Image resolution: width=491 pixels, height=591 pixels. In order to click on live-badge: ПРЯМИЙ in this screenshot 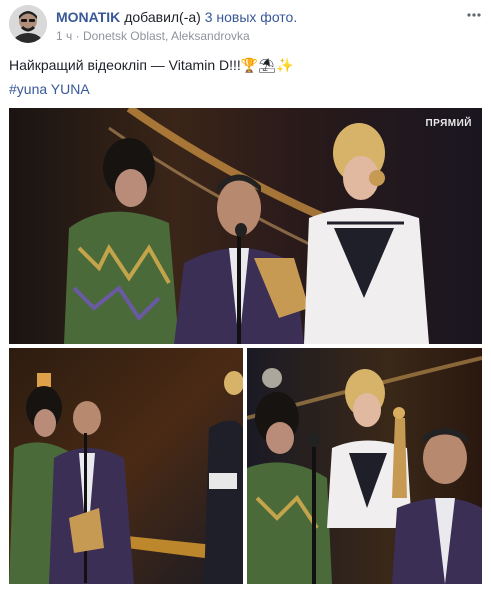, I will do `click(448, 123)`.